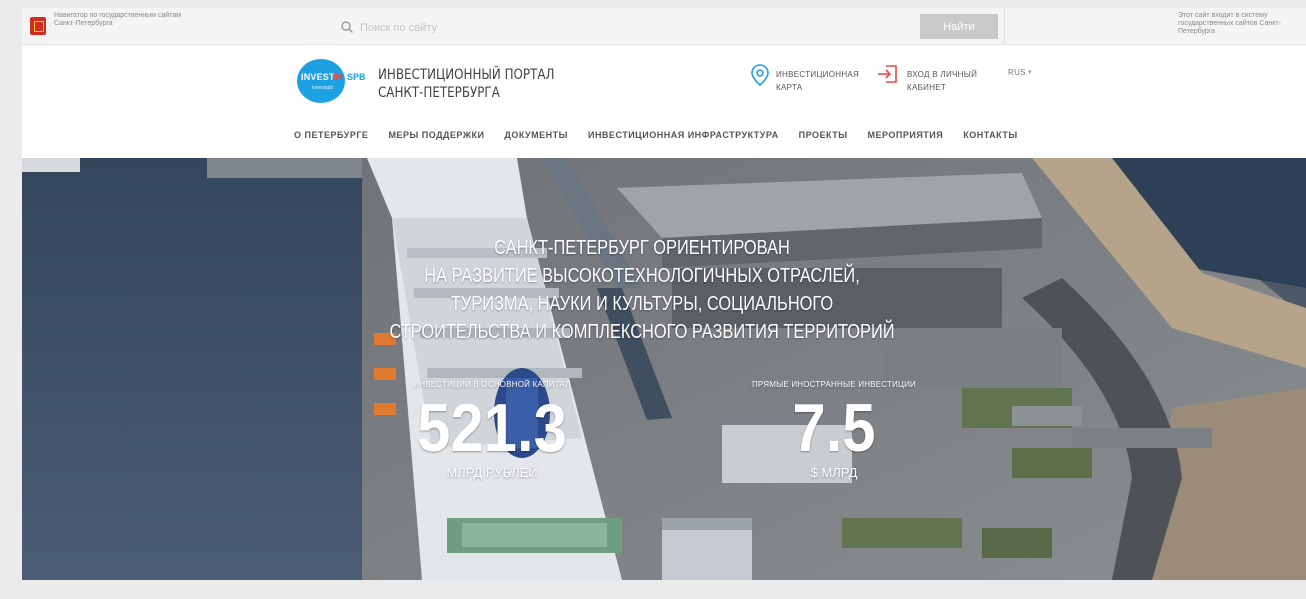 The image size is (1306, 599). Describe the element at coordinates (642, 304) in the screenshot. I see `hero-headline-line3: ТУРИЗМА, НАУКИ И КУЛЬТУРЫ, СОЦИАЛЬНОГО` at that location.